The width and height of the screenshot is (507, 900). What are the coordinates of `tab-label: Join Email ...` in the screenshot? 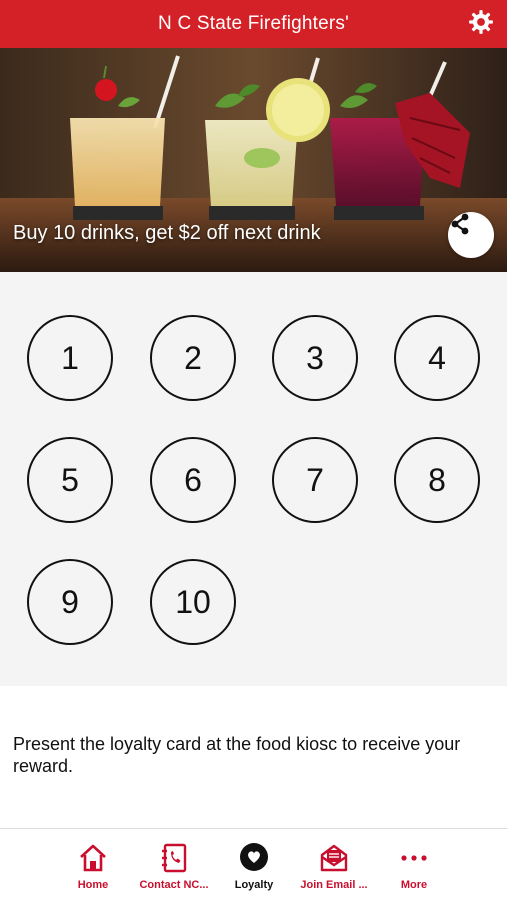 It's located at (334, 885).